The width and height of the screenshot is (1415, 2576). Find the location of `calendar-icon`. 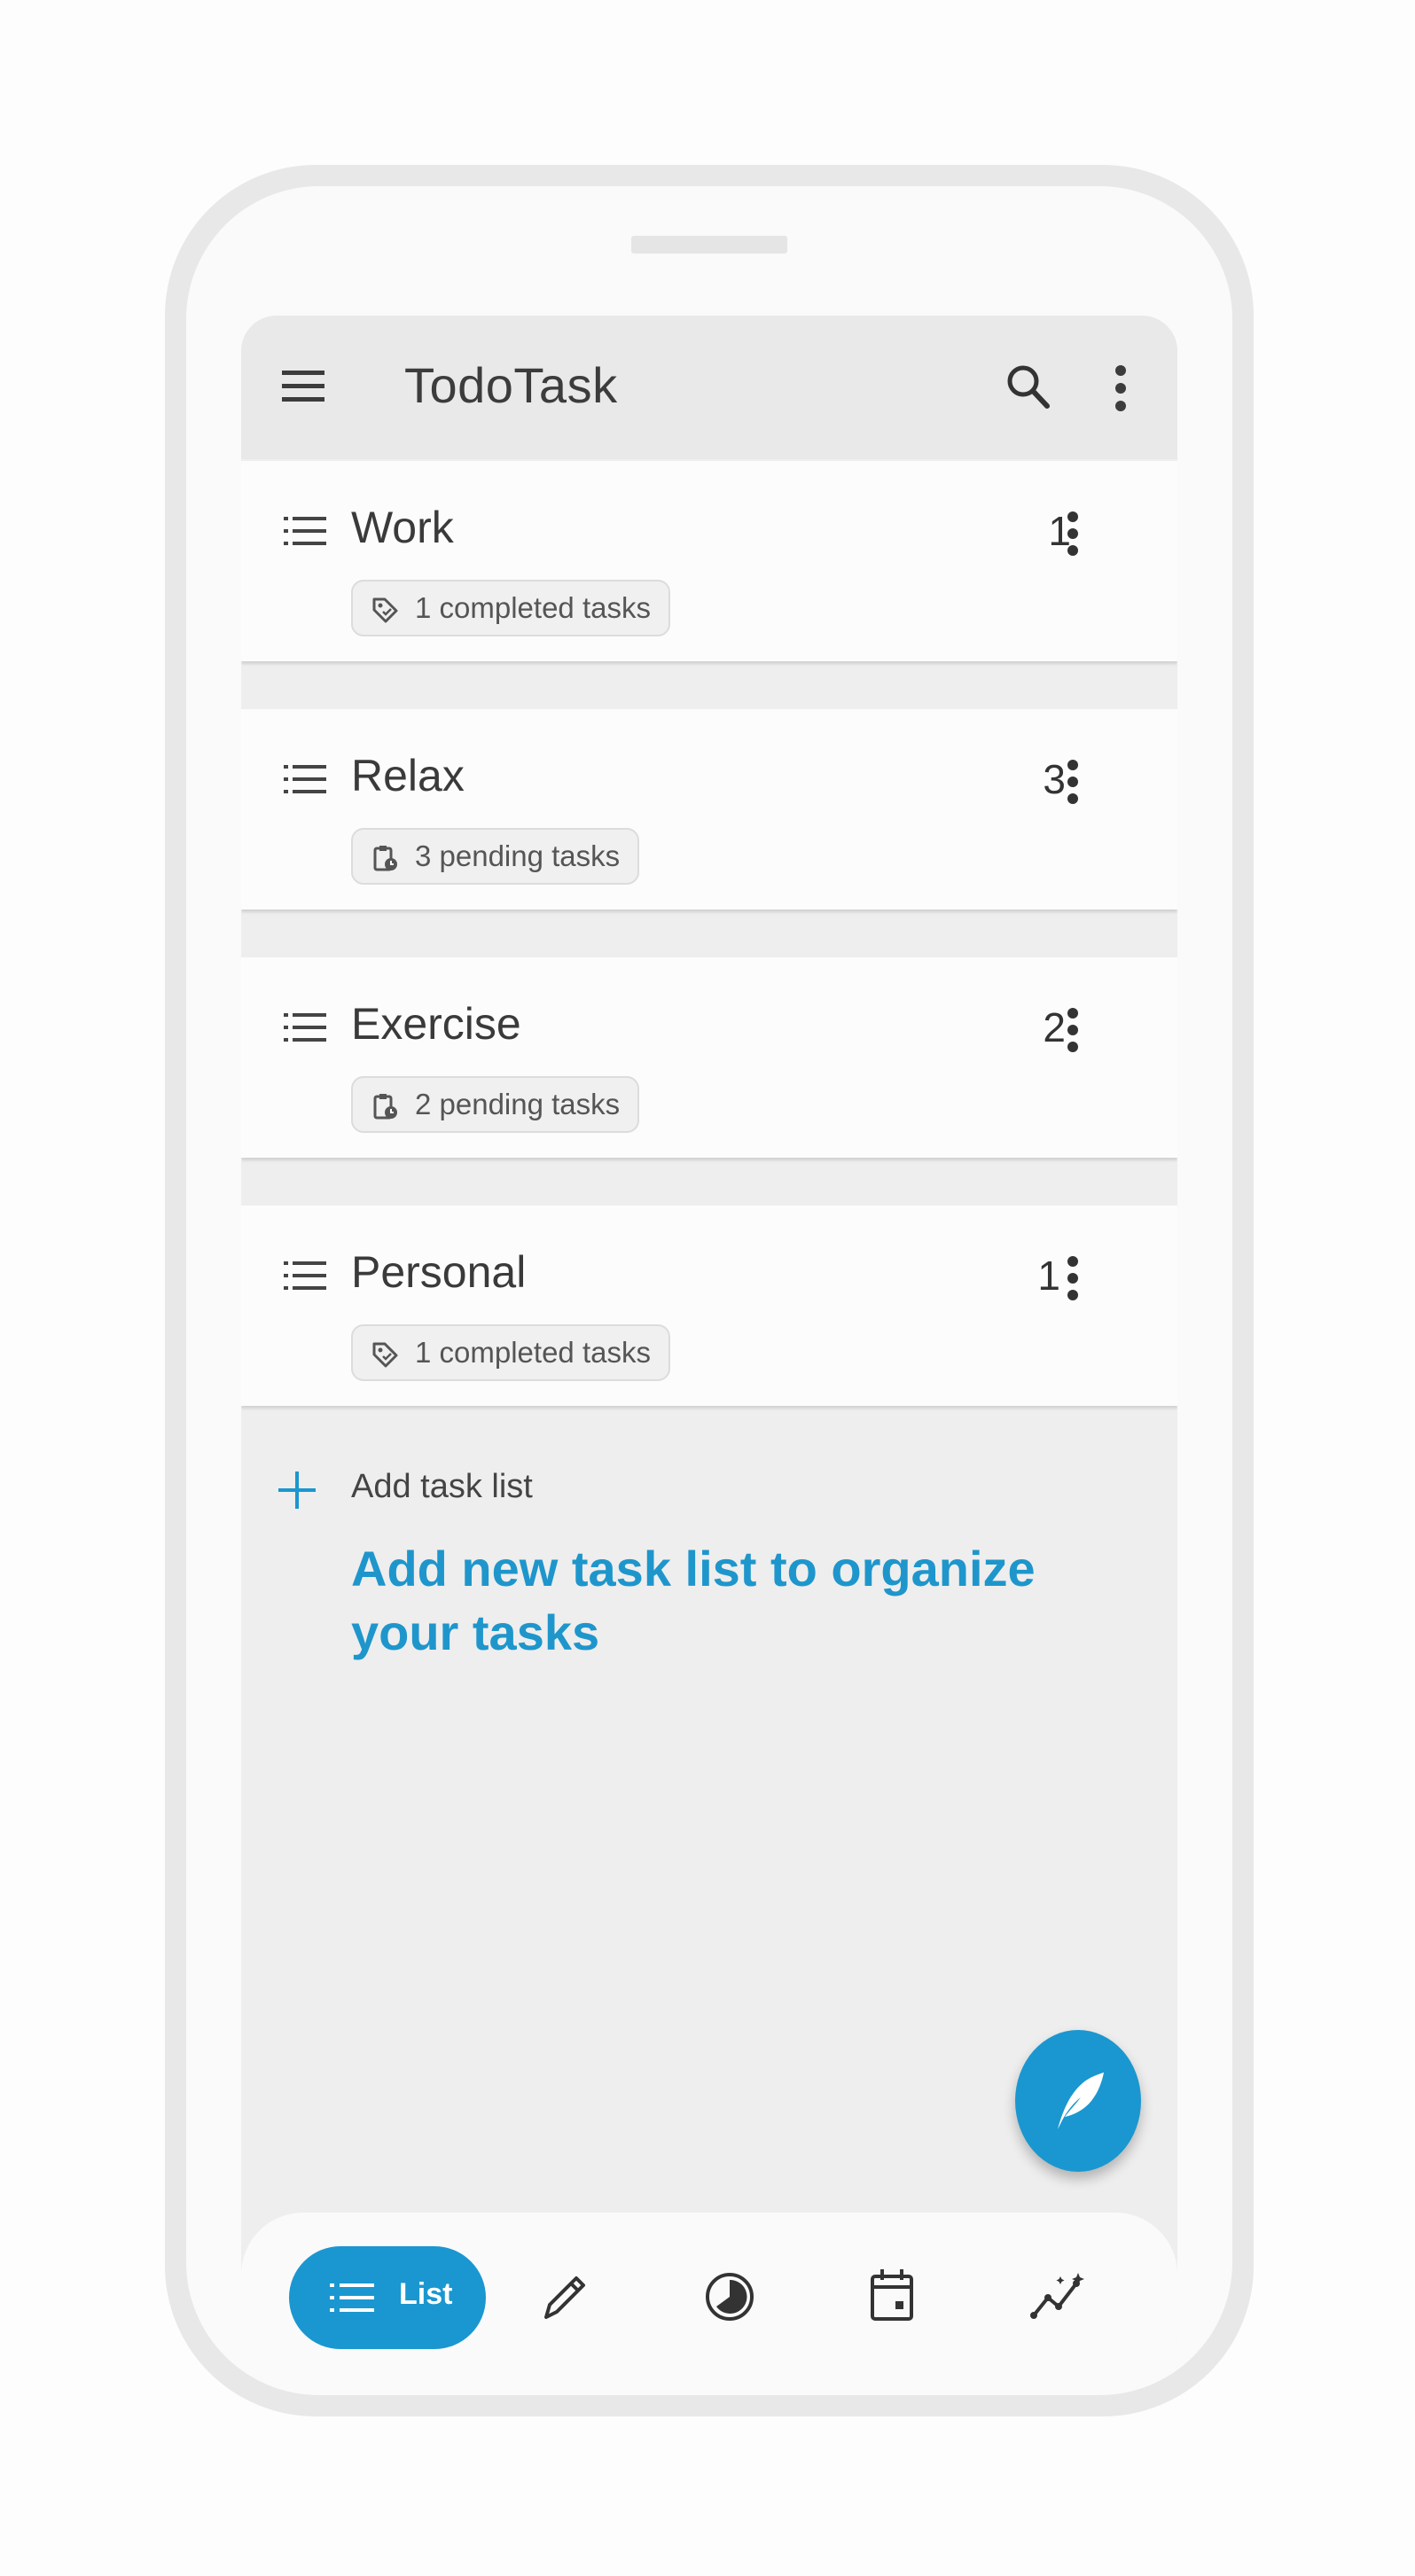

calendar-icon is located at coordinates (892, 2295).